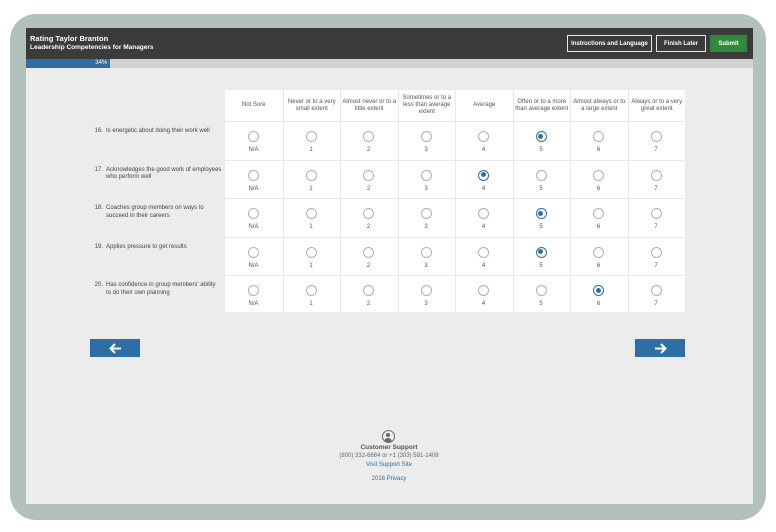 The width and height of the screenshot is (776, 532). I want to click on privacy-link: Privacy, so click(397, 479).